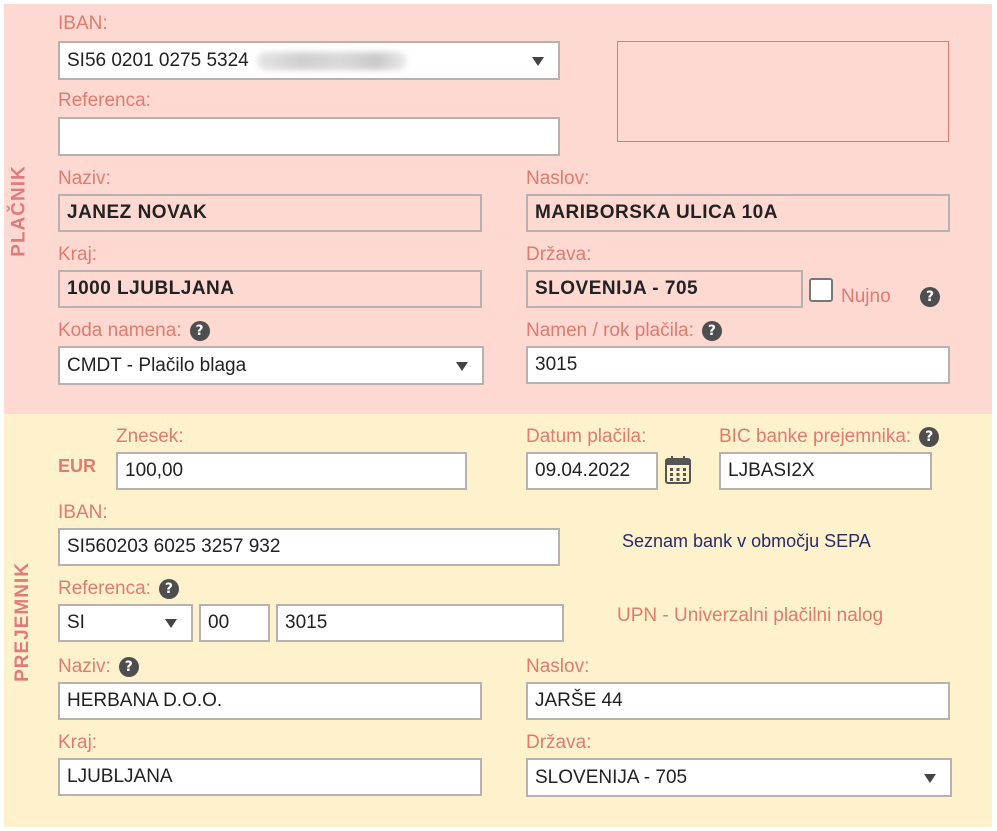 This screenshot has height=831, width=997. I want to click on payee-city-input: LJUBLJANA, so click(270, 777).